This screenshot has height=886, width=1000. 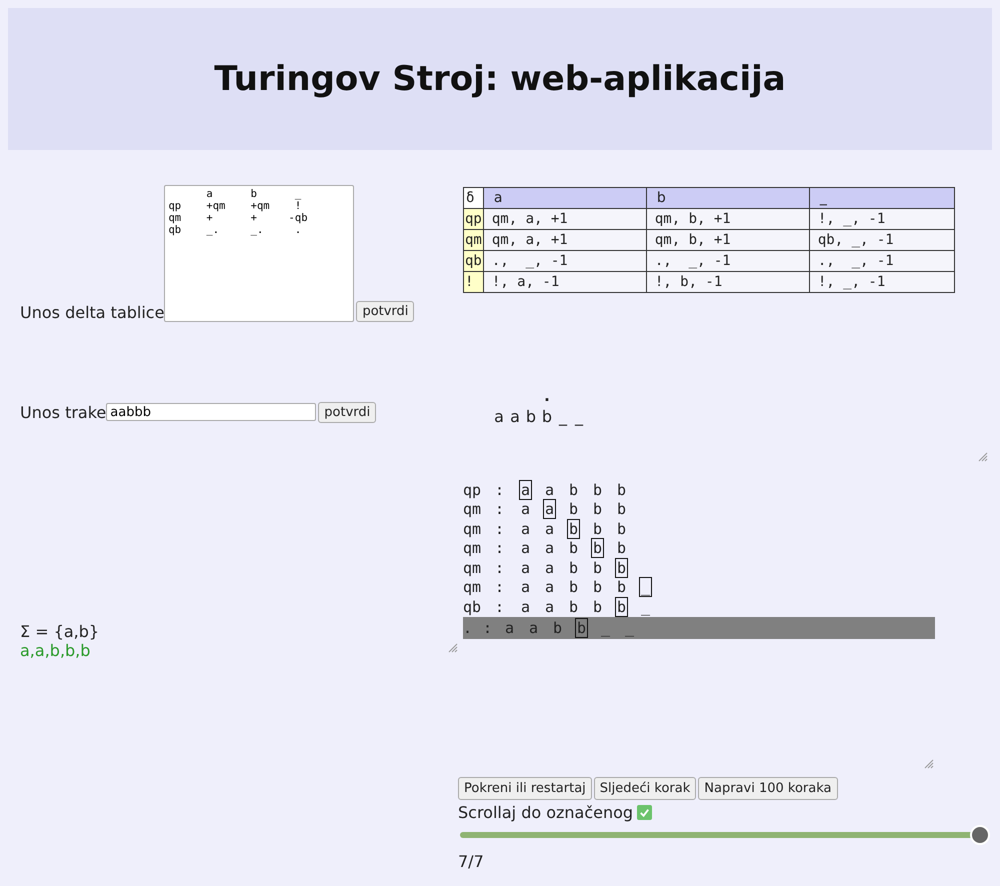 What do you see at coordinates (468, 627) in the screenshot?
I see `state-name: .` at bounding box center [468, 627].